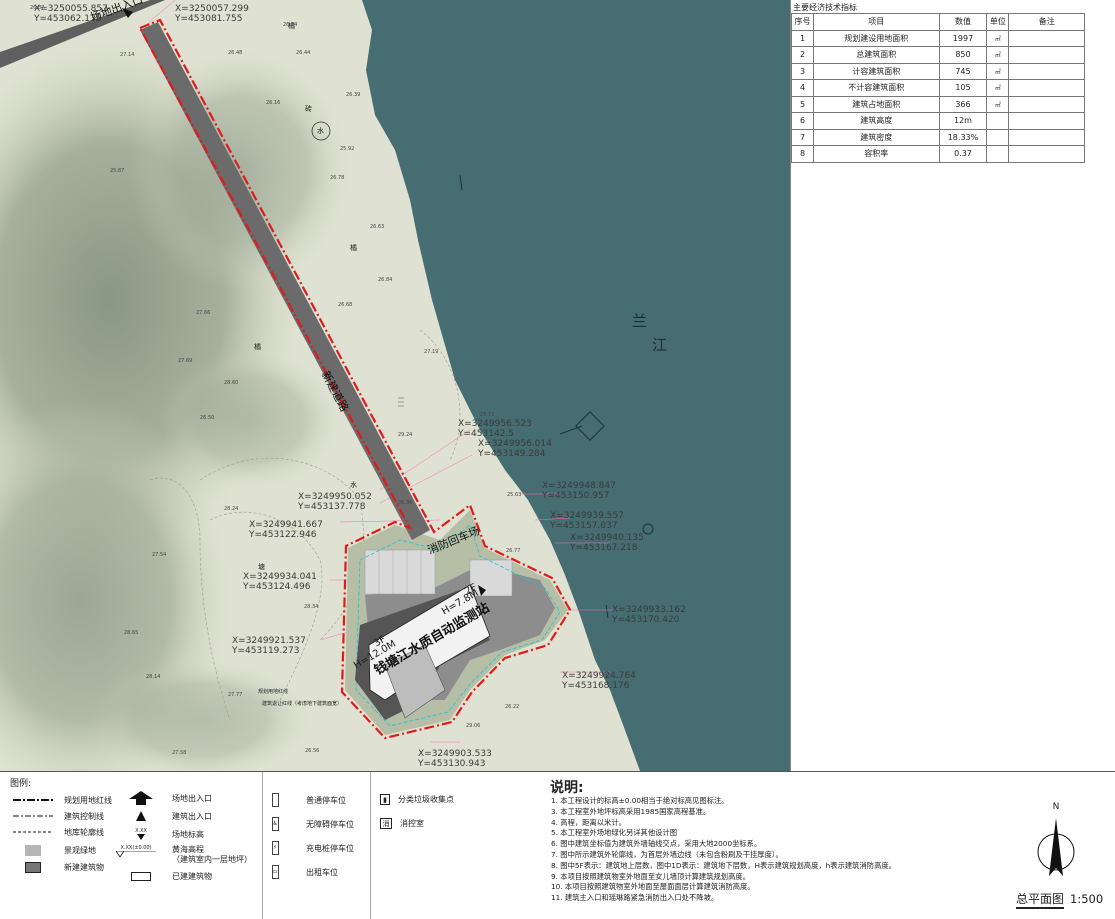  What do you see at coordinates (303, 53) in the screenshot?
I see `elevation-point: 26.44` at bounding box center [303, 53].